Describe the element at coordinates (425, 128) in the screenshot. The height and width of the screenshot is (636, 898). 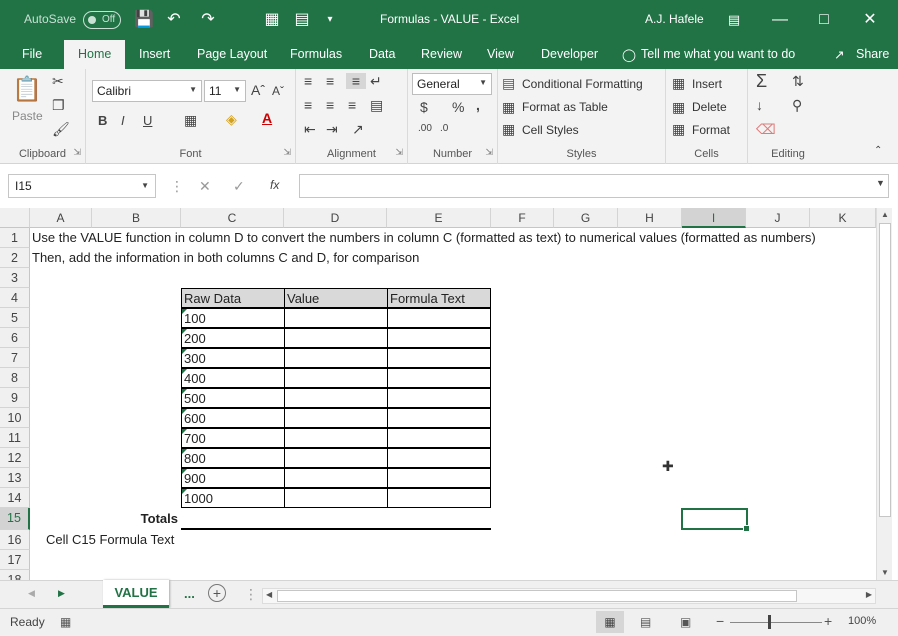
I see `increase-decimal-icon: .00` at that location.